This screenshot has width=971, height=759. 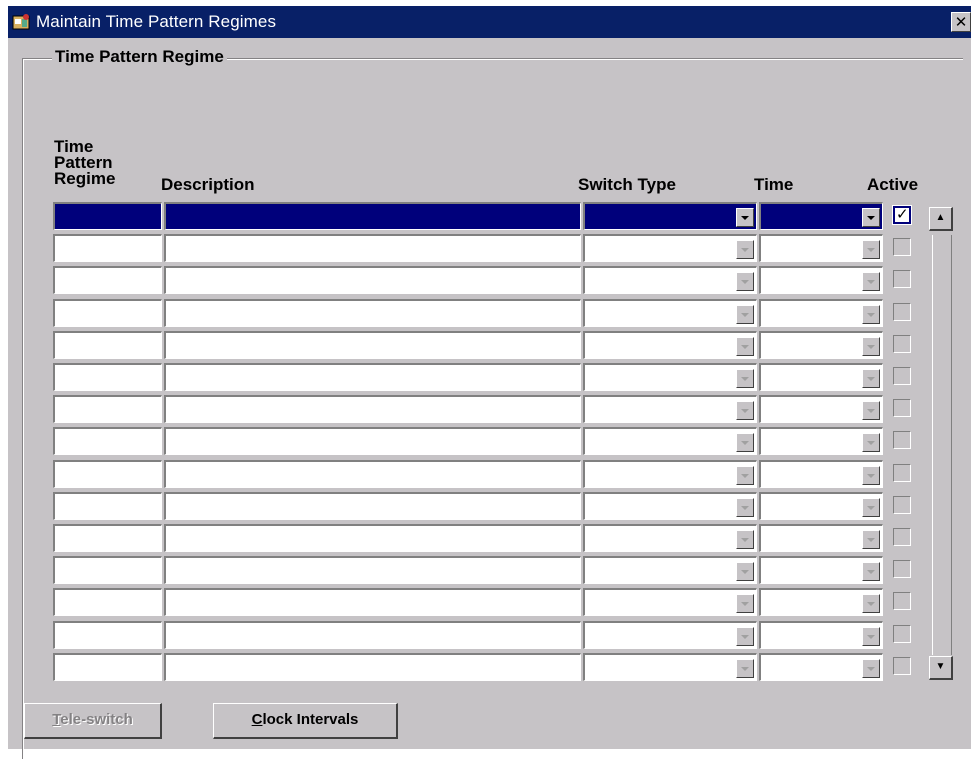 What do you see at coordinates (93, 721) in the screenshot?
I see `tele-switch-button: Tele-switch` at bounding box center [93, 721].